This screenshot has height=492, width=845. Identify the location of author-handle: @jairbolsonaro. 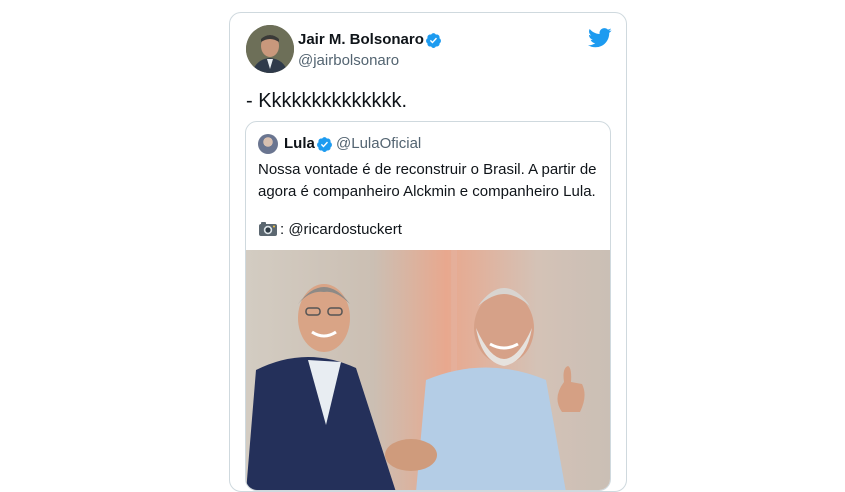
(348, 61).